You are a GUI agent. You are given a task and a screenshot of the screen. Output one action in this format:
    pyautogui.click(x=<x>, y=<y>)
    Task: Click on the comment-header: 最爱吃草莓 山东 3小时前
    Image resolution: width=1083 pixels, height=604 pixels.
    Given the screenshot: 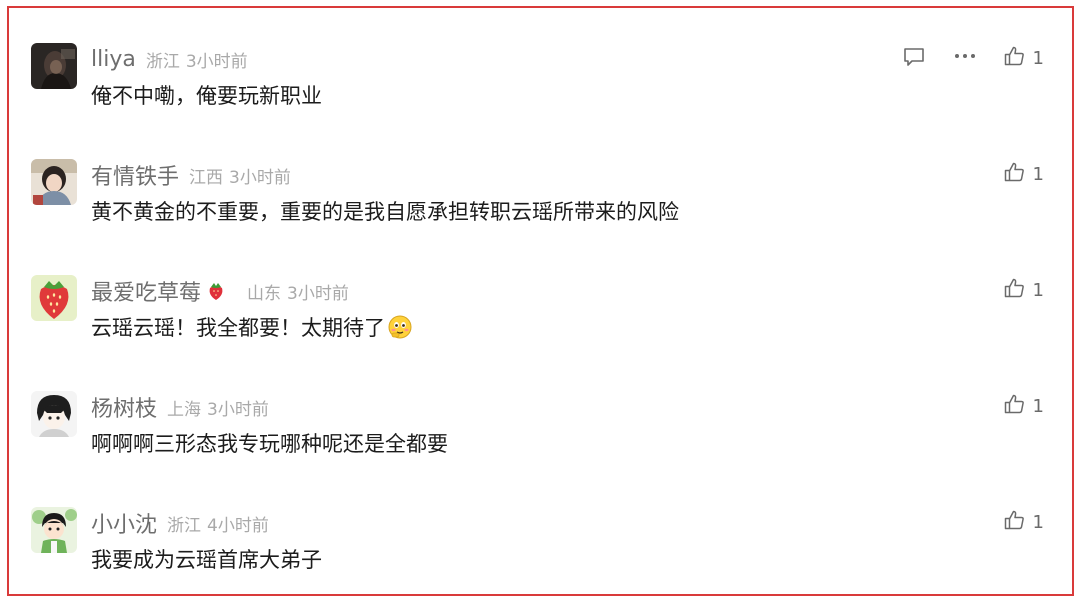 What is the action you would take?
    pyautogui.click(x=220, y=291)
    